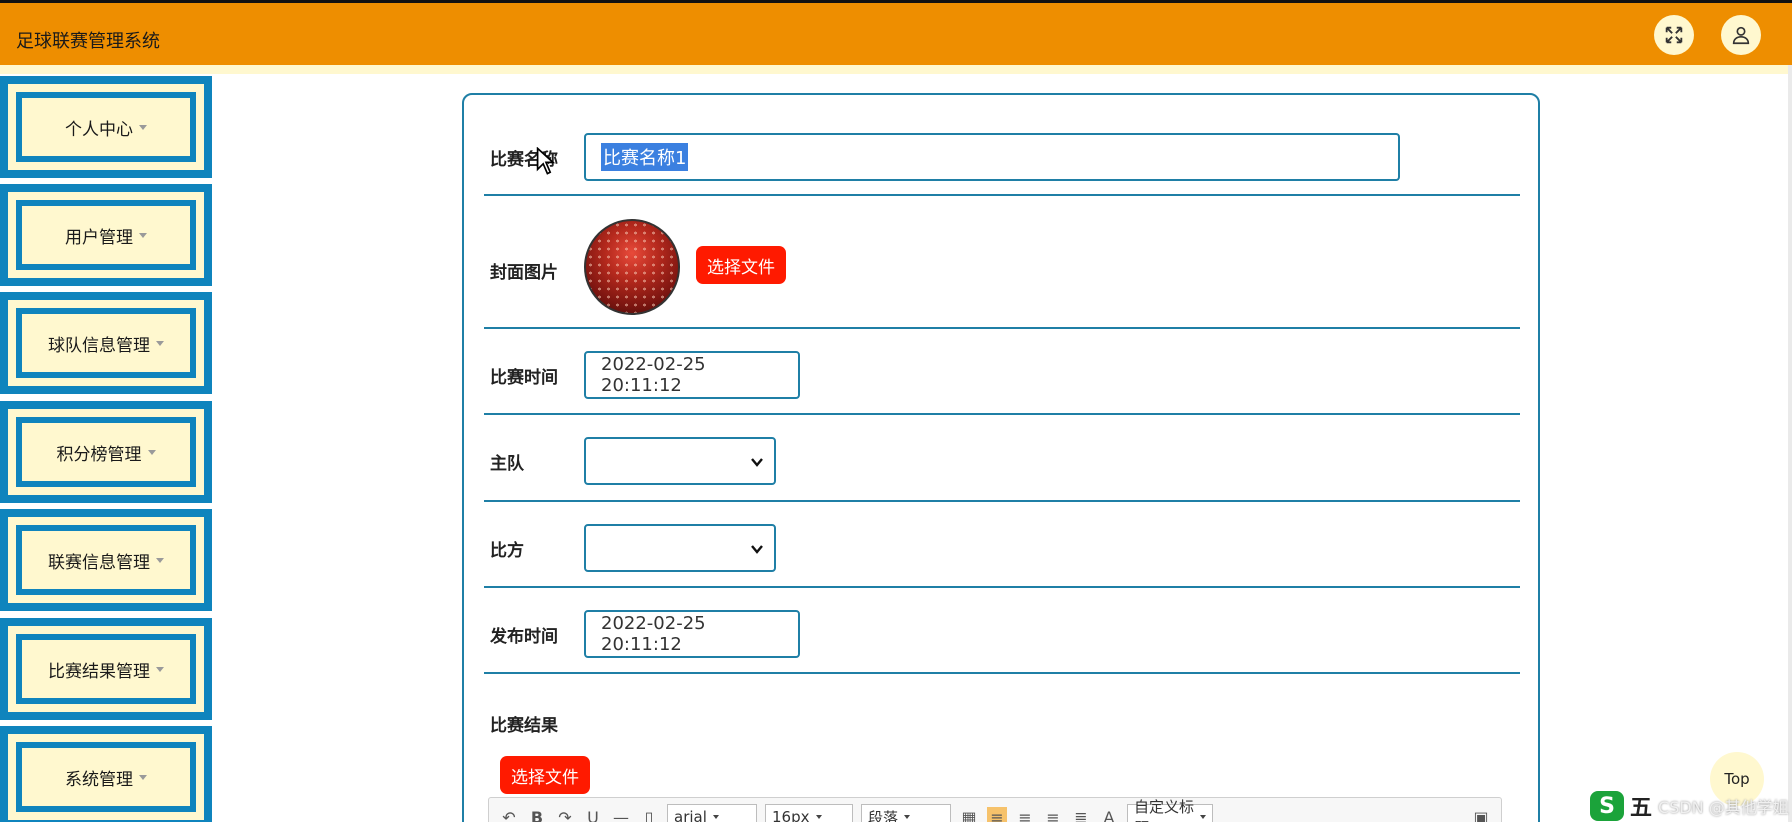 This screenshot has height=822, width=1792. What do you see at coordinates (1481, 814) in the screenshot?
I see `preview-icon: ▣` at bounding box center [1481, 814].